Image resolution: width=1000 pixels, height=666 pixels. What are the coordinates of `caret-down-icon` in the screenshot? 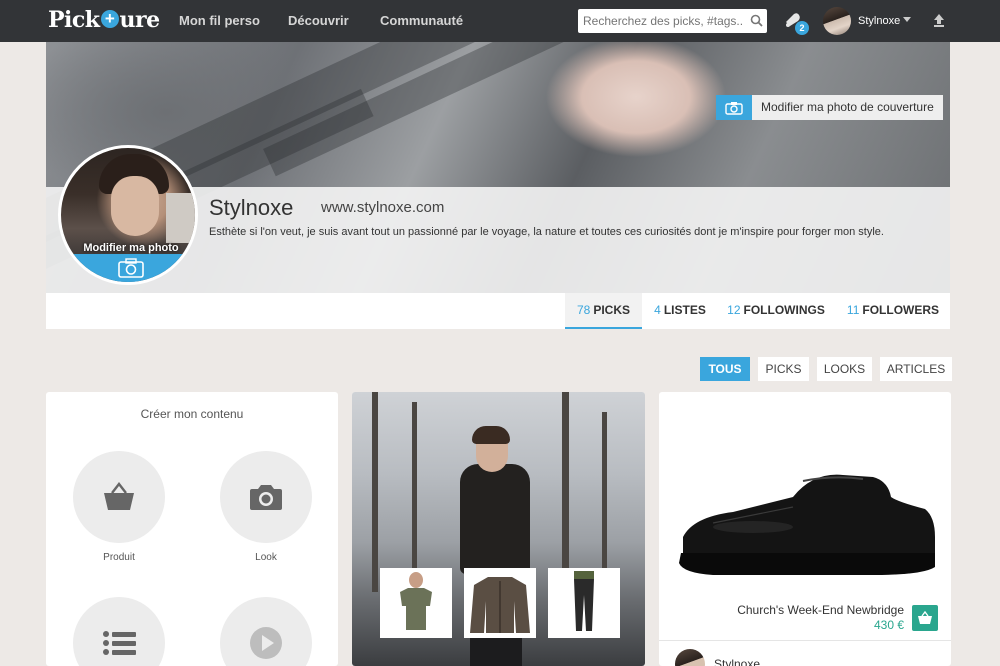 It's located at (907, 19).